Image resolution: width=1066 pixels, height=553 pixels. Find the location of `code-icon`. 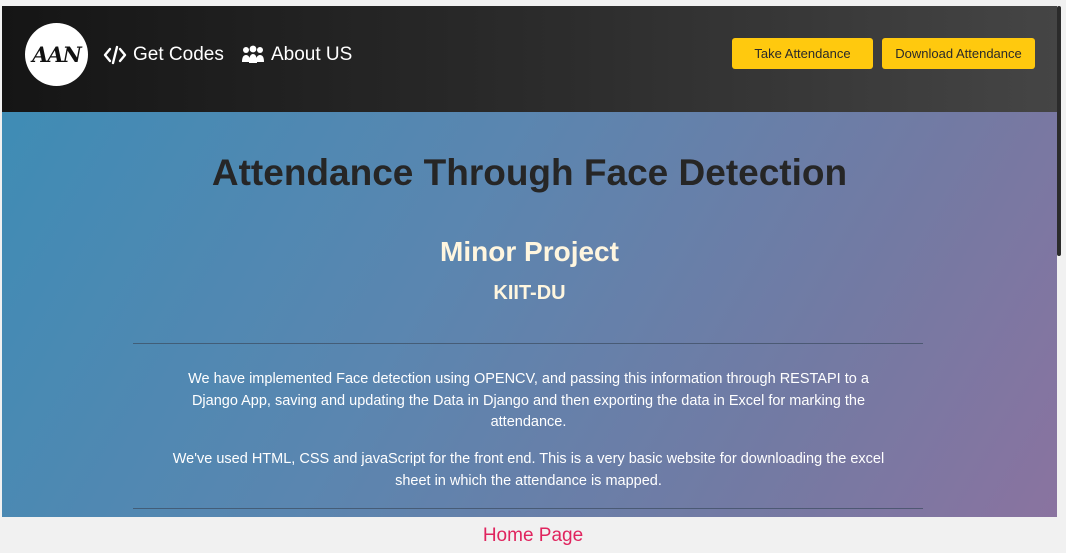

code-icon is located at coordinates (115, 55).